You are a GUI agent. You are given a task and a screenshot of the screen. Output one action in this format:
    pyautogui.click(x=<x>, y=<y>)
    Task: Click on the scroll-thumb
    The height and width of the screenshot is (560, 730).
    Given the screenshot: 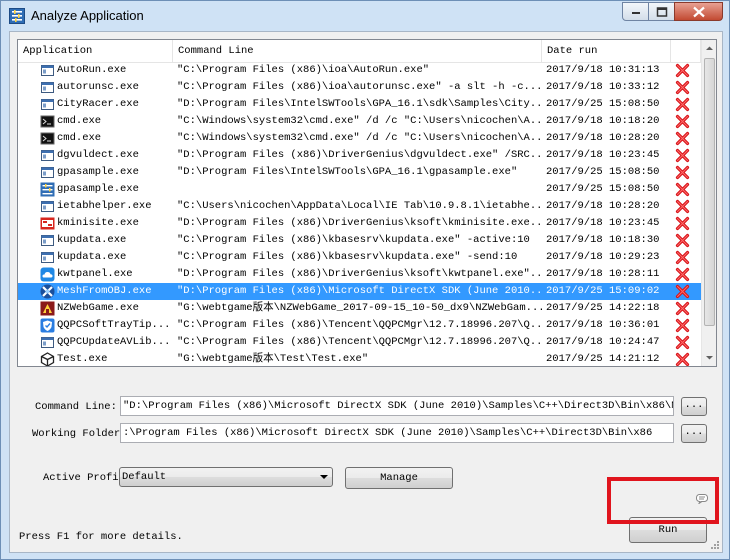 What is the action you would take?
    pyautogui.click(x=709, y=192)
    